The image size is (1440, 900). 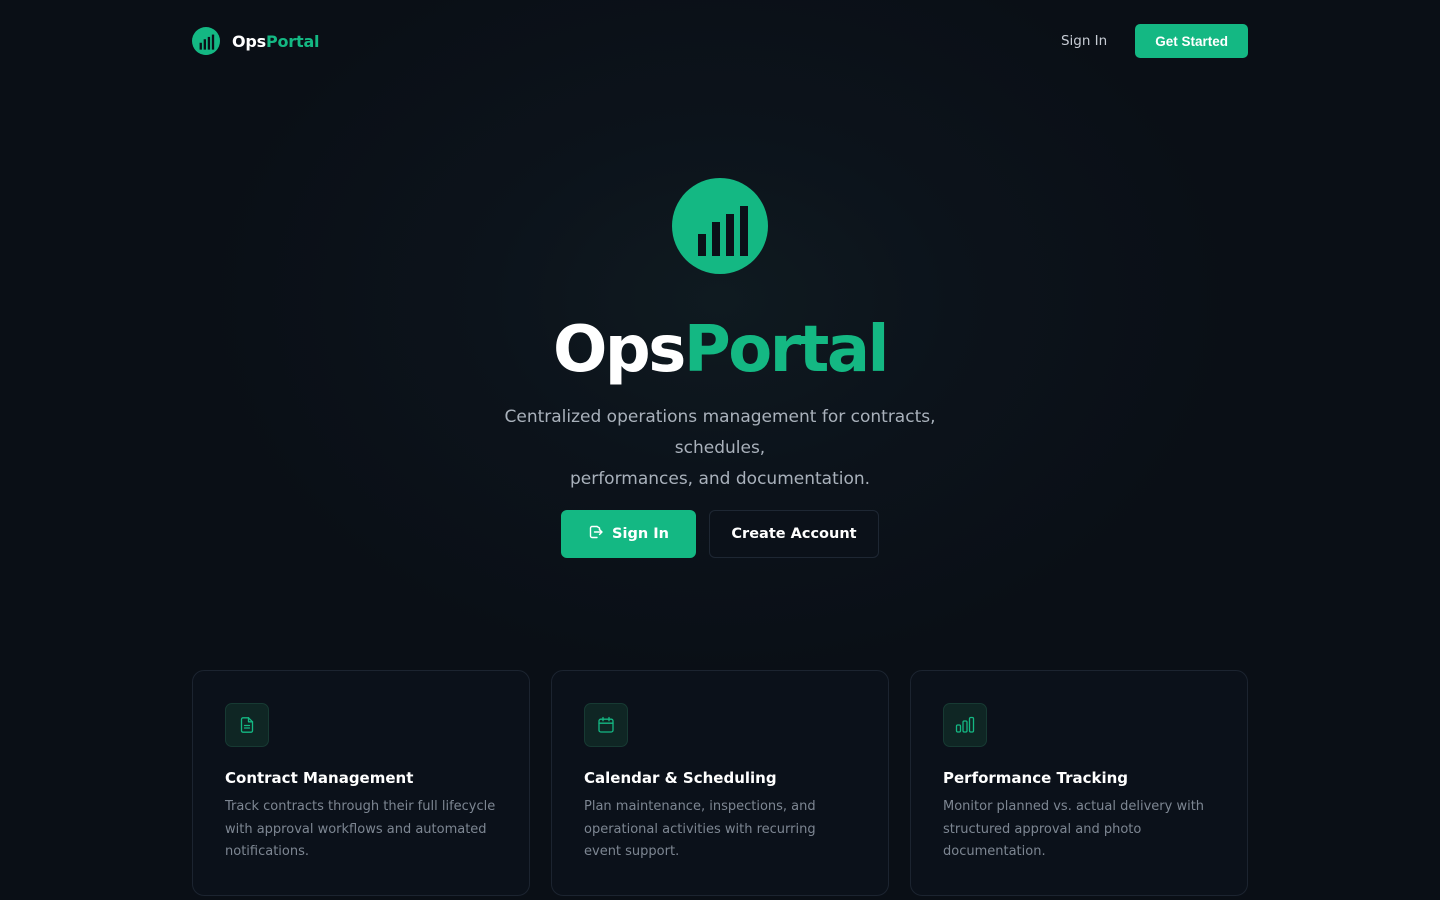 I want to click on feature-title: Contract Management, so click(x=319, y=778).